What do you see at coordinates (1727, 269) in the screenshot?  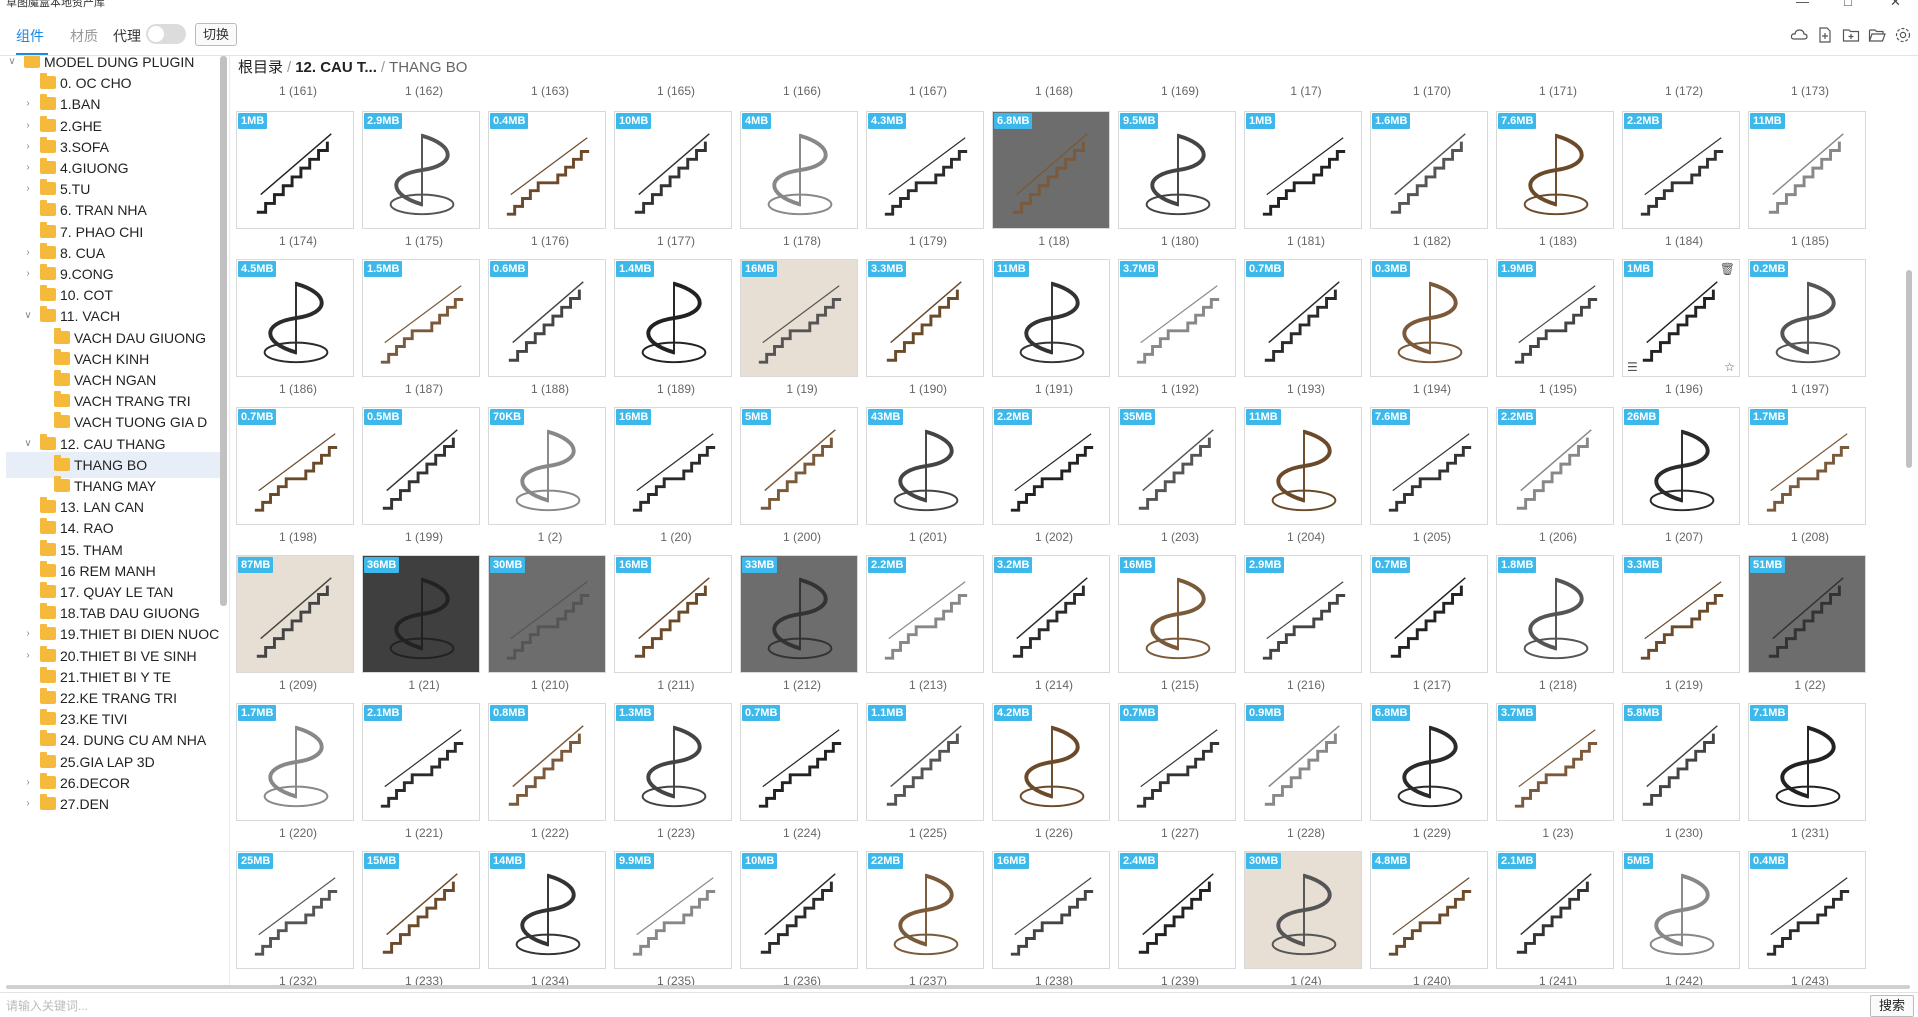 I see `delete-icon: 🗑` at bounding box center [1727, 269].